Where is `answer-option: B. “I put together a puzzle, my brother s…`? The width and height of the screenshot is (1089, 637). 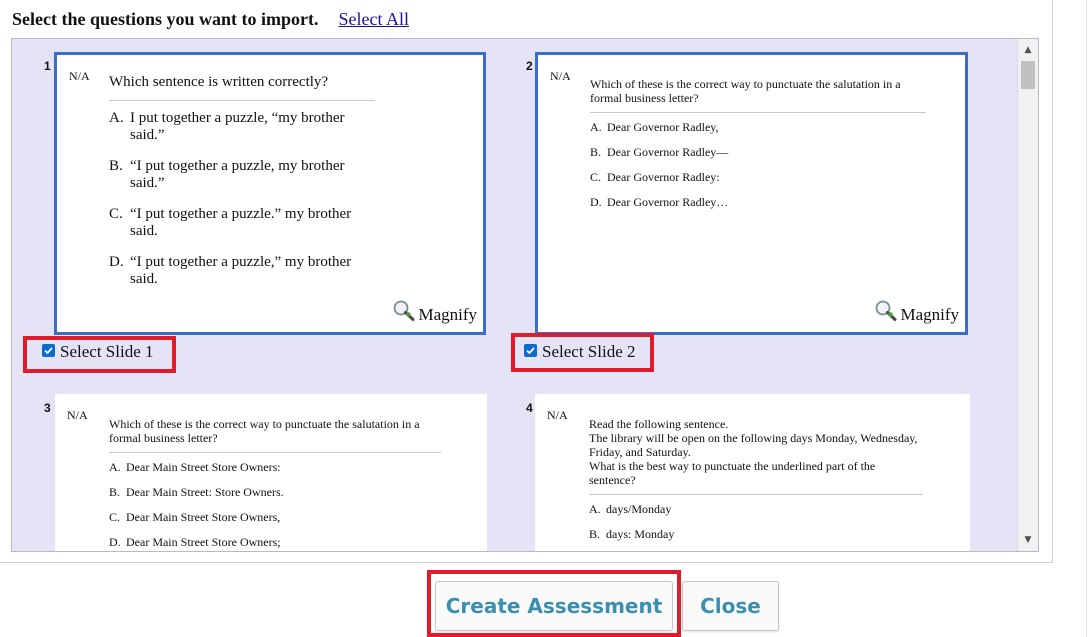 answer-option: B. “I put together a puzzle, my brother s… is located at coordinates (242, 175).